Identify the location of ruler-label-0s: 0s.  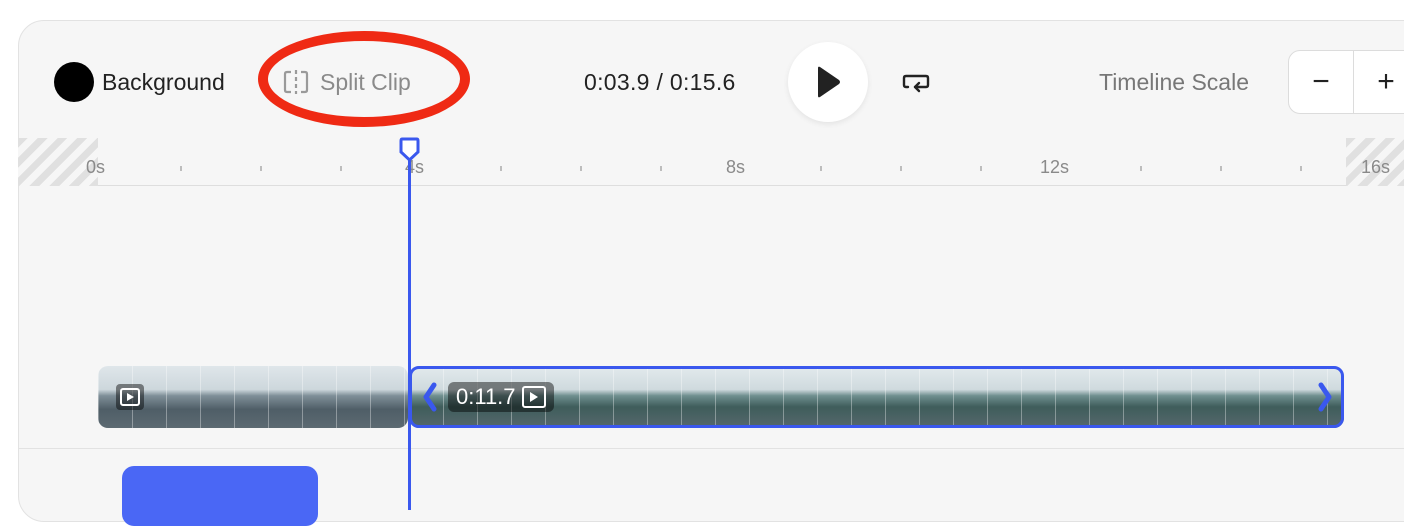
(96, 167).